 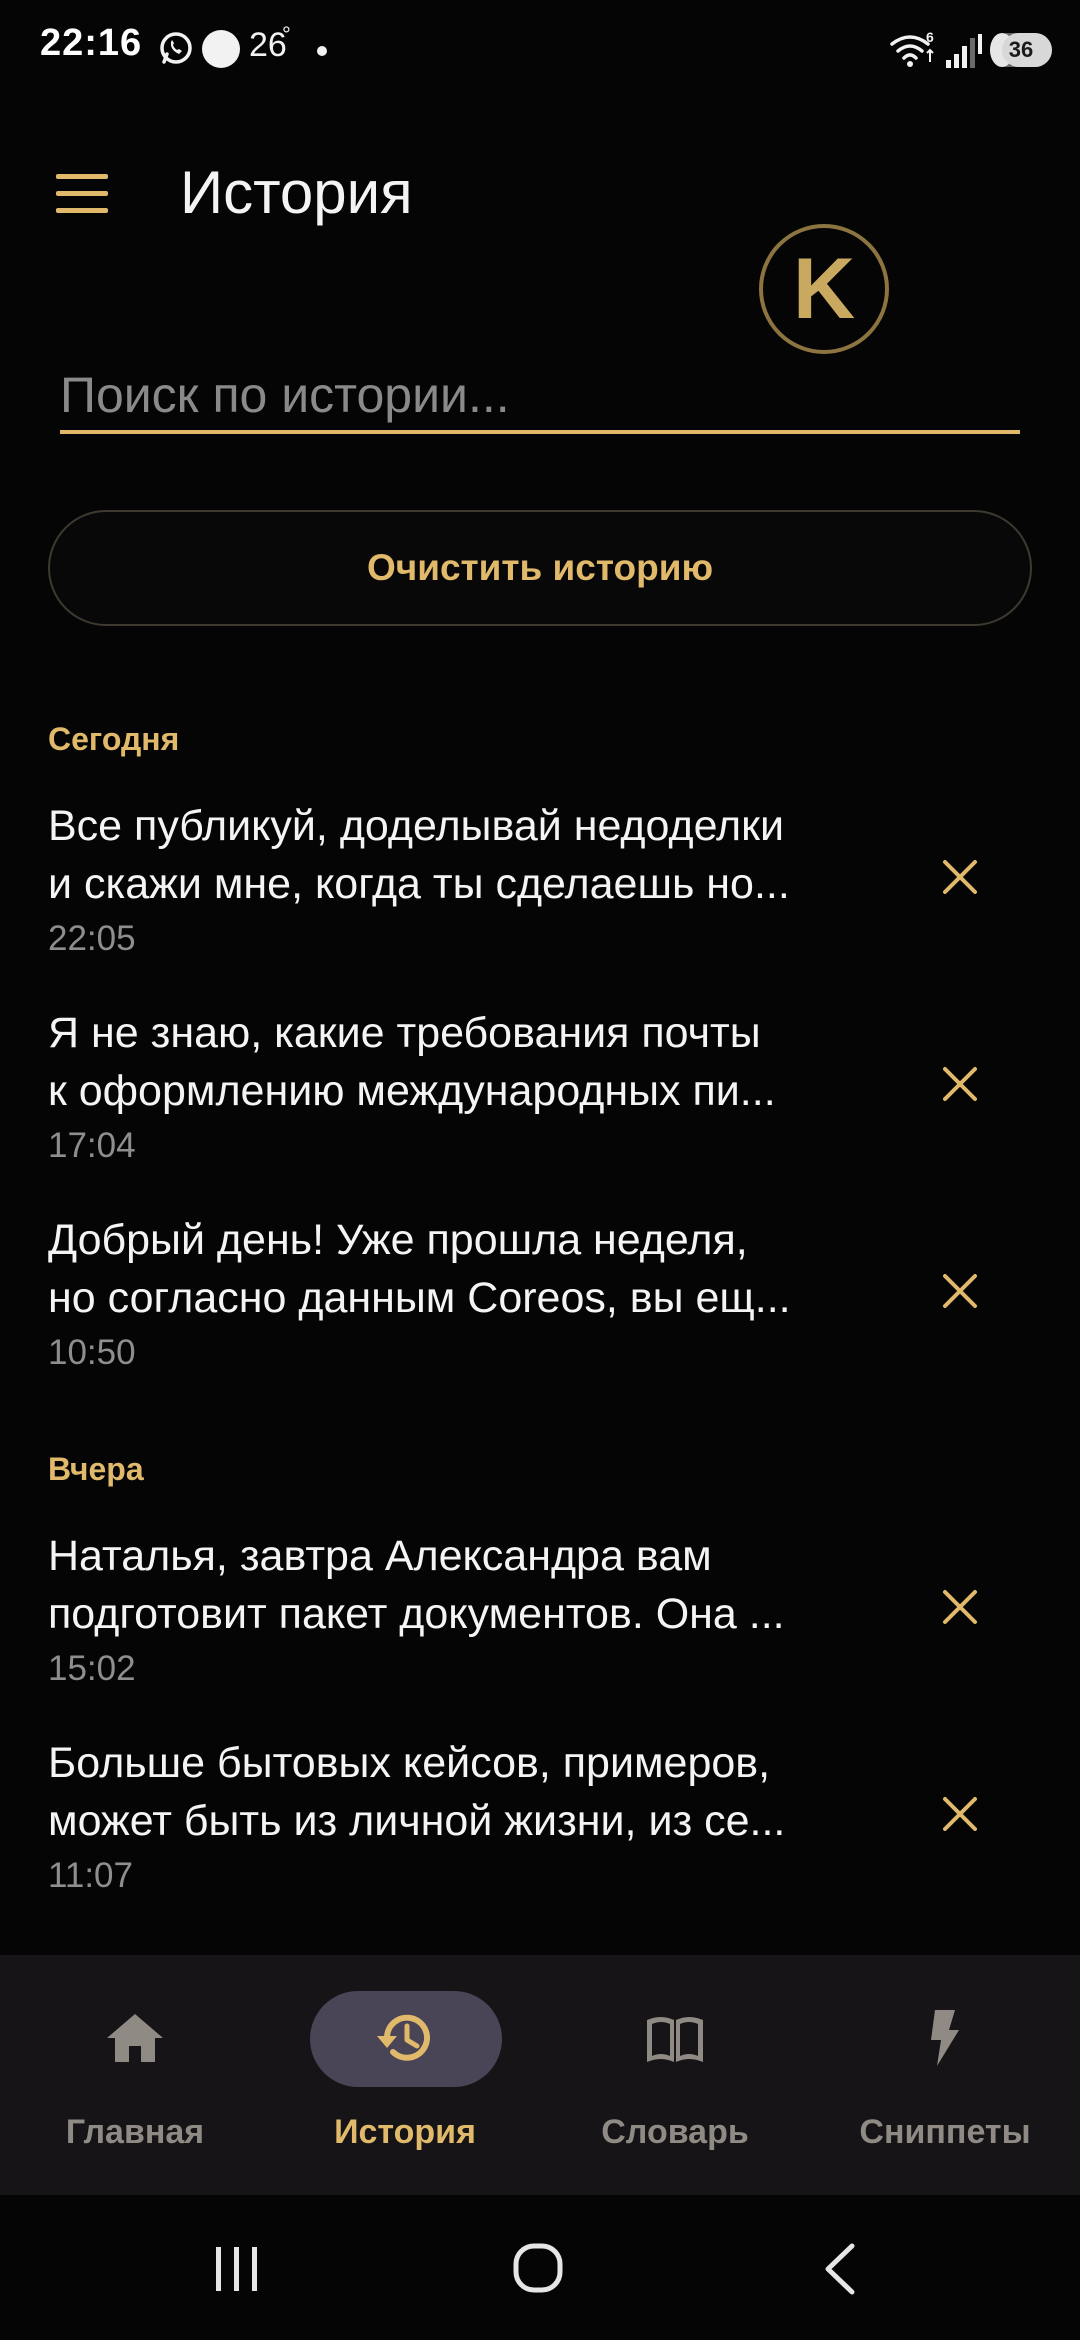 I want to click on history-item-line: Наталья, завтра Александра вам, so click(x=380, y=1556).